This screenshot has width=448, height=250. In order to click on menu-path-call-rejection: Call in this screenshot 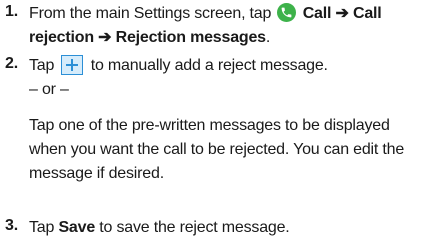, I will do `click(367, 13)`.